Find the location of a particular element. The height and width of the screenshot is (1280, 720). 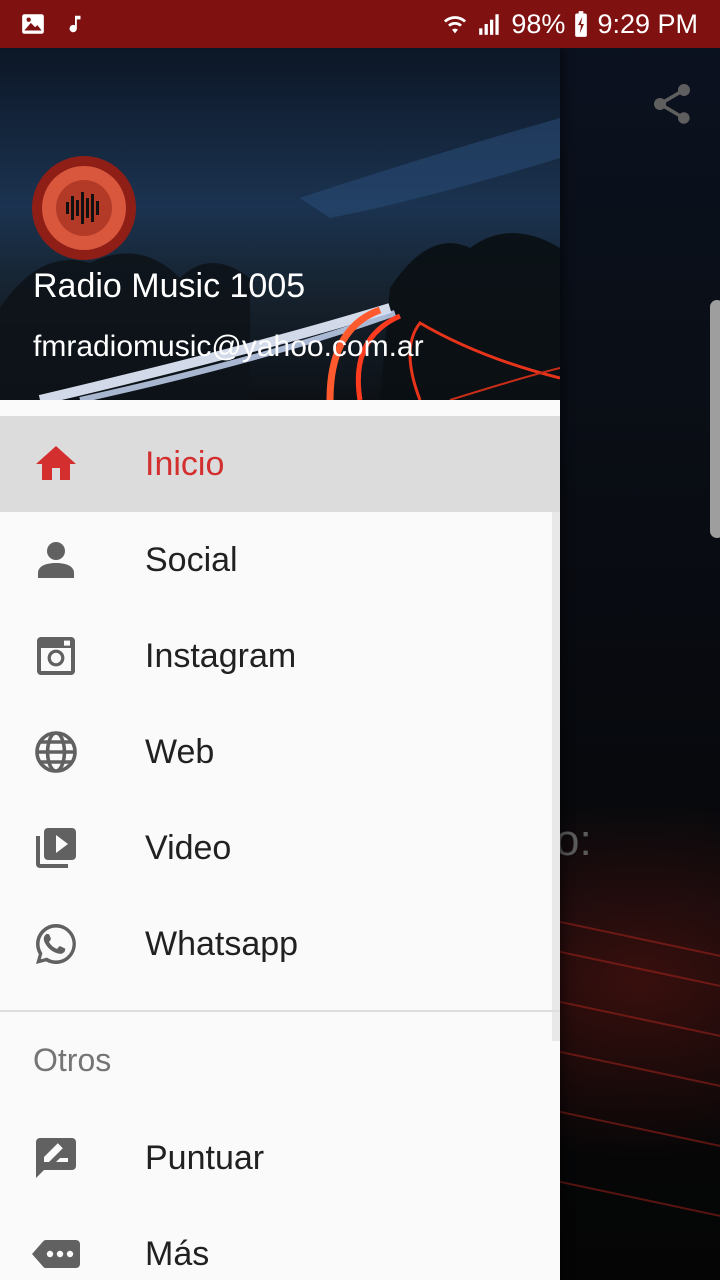

background-light-streaks is located at coordinates (640, 1090).